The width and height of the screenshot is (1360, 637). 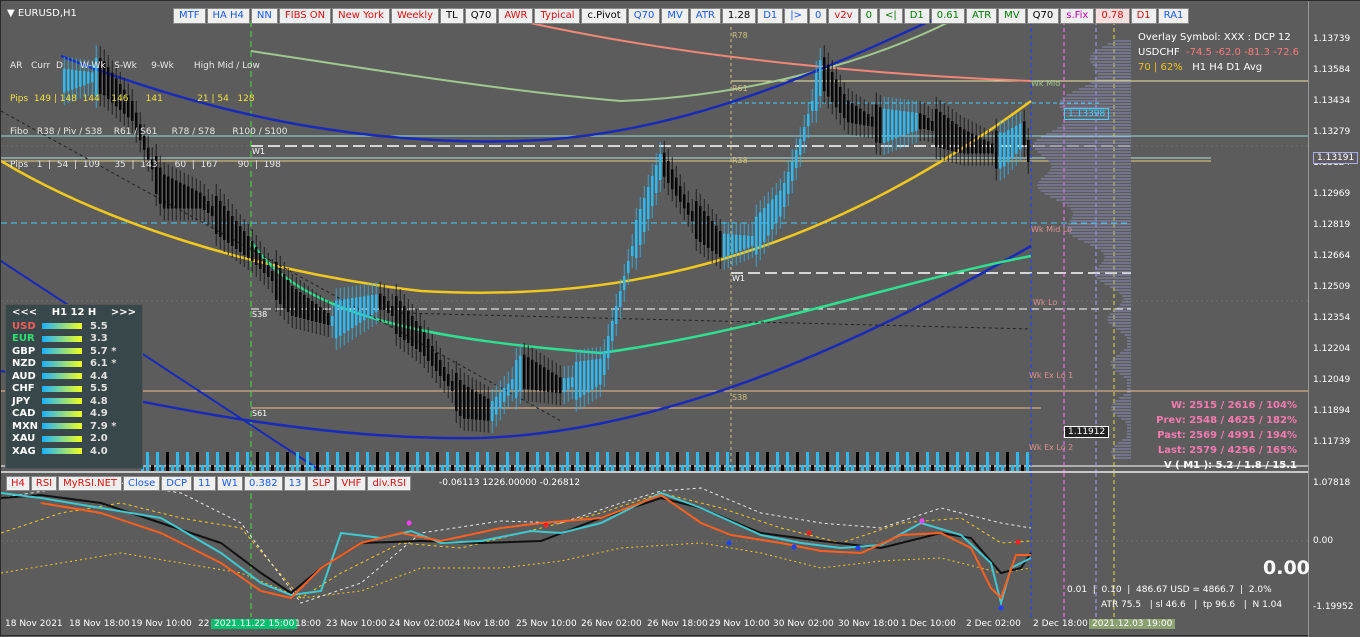 I want to click on subchart-button: RSI, so click(x=44, y=483).